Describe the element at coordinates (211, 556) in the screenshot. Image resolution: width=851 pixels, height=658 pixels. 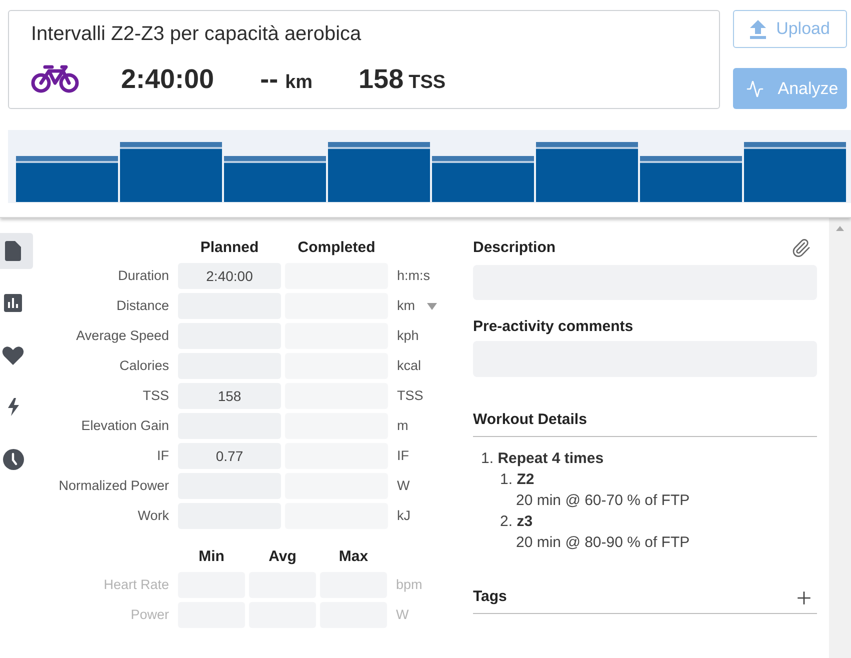
I see `column-header: Min` at that location.